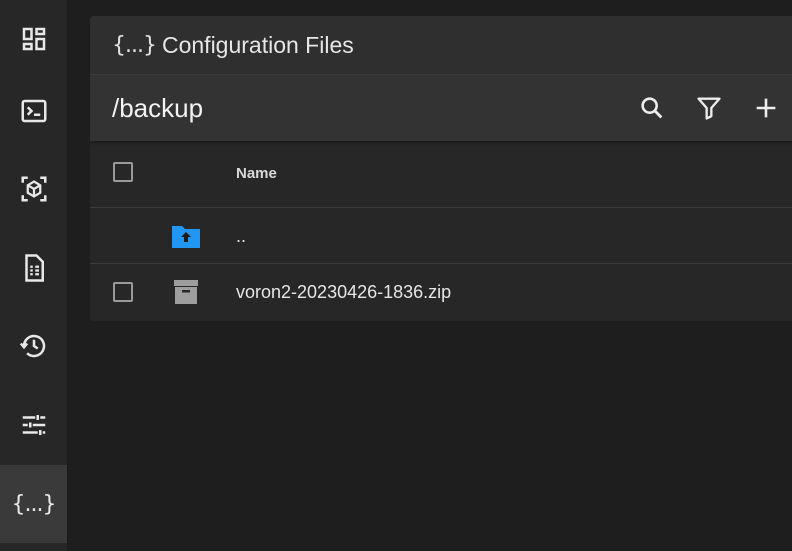 The width and height of the screenshot is (792, 551). I want to click on nav-console, so click(33, 111).